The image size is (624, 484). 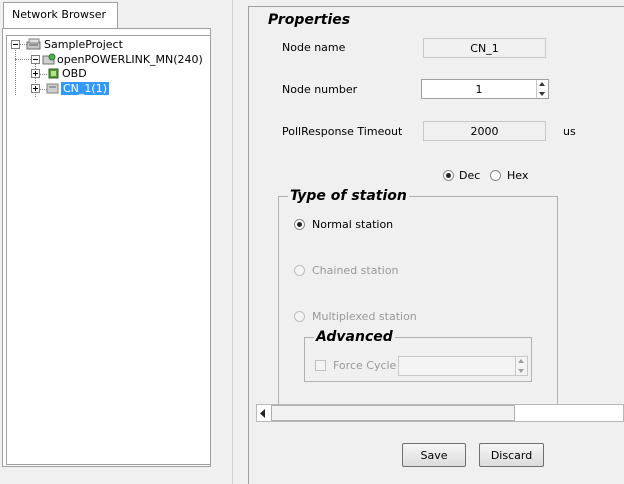 What do you see at coordinates (52, 88) in the screenshot?
I see `controlled-node-icon` at bounding box center [52, 88].